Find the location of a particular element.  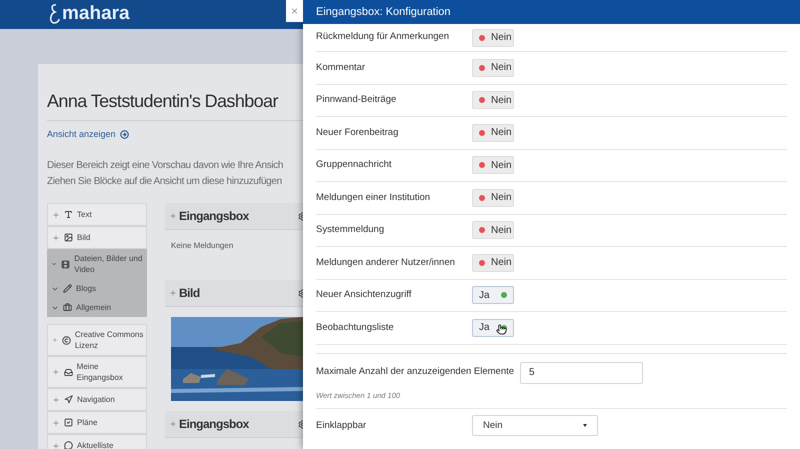

description-text: Dieser Bereich zeigt eine Vorschau davon wie Ihre Ansich is located at coordinates (165, 166).